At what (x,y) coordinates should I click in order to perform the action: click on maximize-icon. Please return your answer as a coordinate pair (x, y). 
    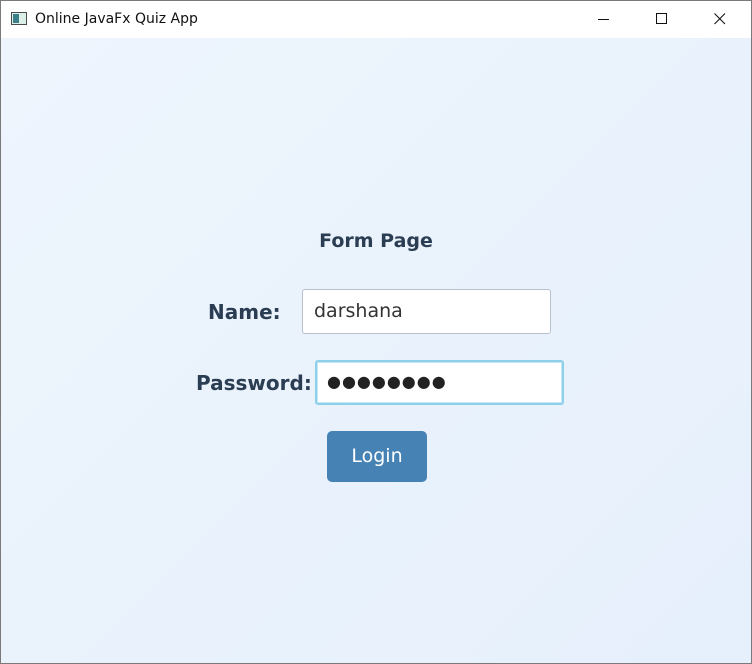
    Looking at the image, I should click on (661, 18).